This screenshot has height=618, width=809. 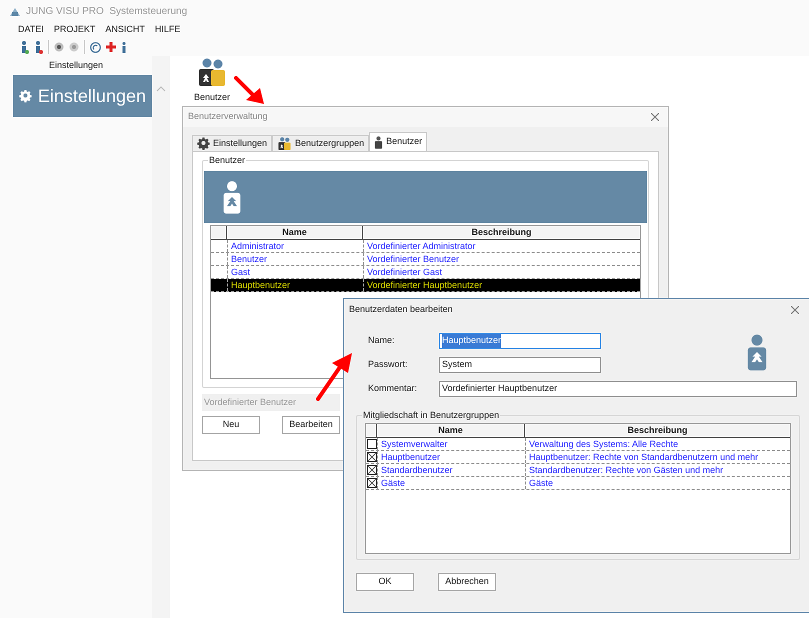 What do you see at coordinates (295, 272) in the screenshot?
I see `table-cell: Gast` at bounding box center [295, 272].